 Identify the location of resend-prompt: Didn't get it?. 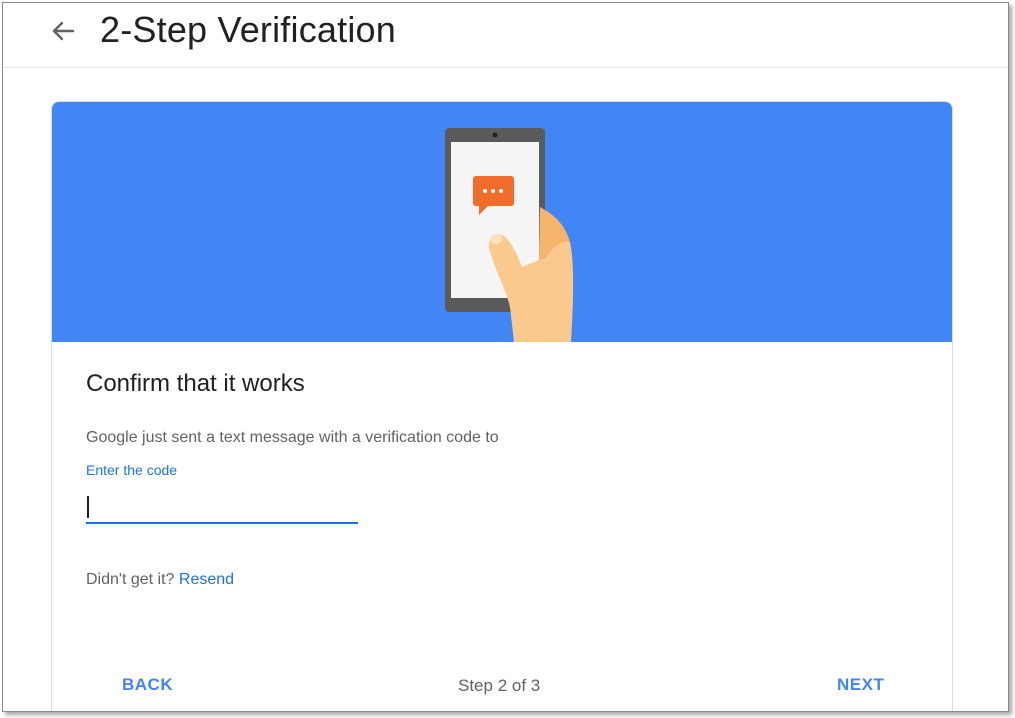
(130, 579).